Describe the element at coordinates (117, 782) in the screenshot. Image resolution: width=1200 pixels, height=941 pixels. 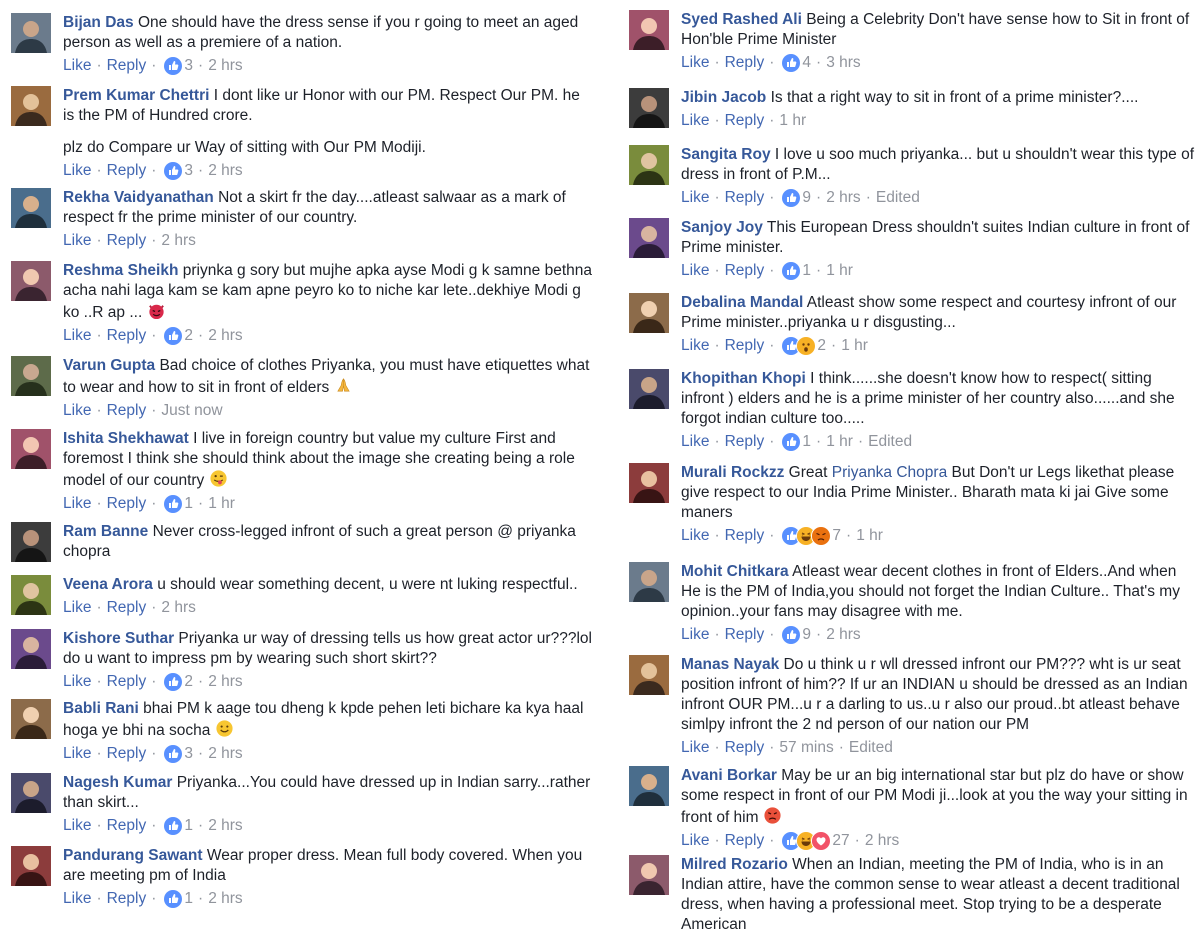
I see `comment-author-link: Nagesh Kumar` at that location.